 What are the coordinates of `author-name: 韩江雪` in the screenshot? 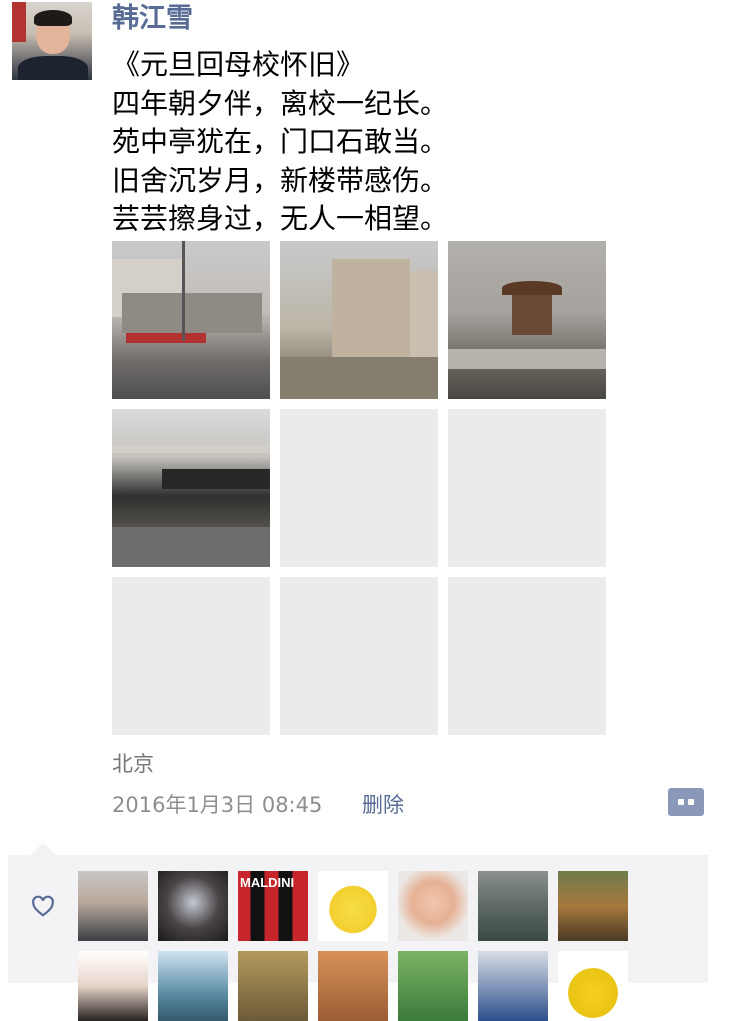 It's located at (152, 19).